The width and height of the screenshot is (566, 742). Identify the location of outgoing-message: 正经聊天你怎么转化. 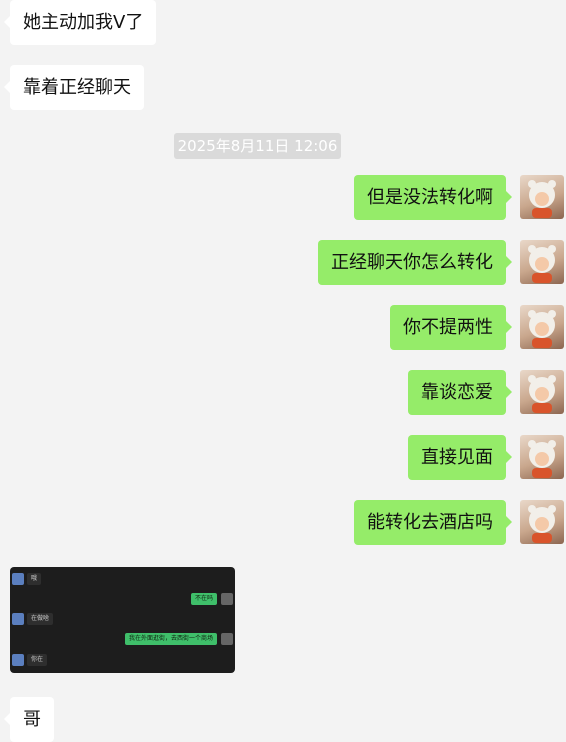
(415, 262).